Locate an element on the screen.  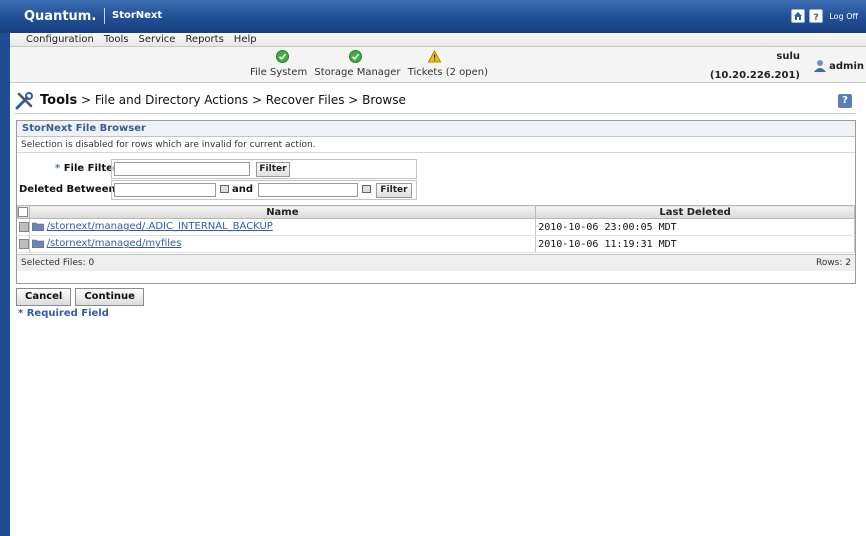
and-label: and is located at coordinates (243, 189).